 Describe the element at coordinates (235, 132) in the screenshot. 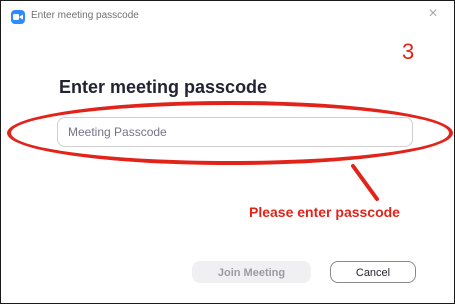

I see `passcode-input` at that location.